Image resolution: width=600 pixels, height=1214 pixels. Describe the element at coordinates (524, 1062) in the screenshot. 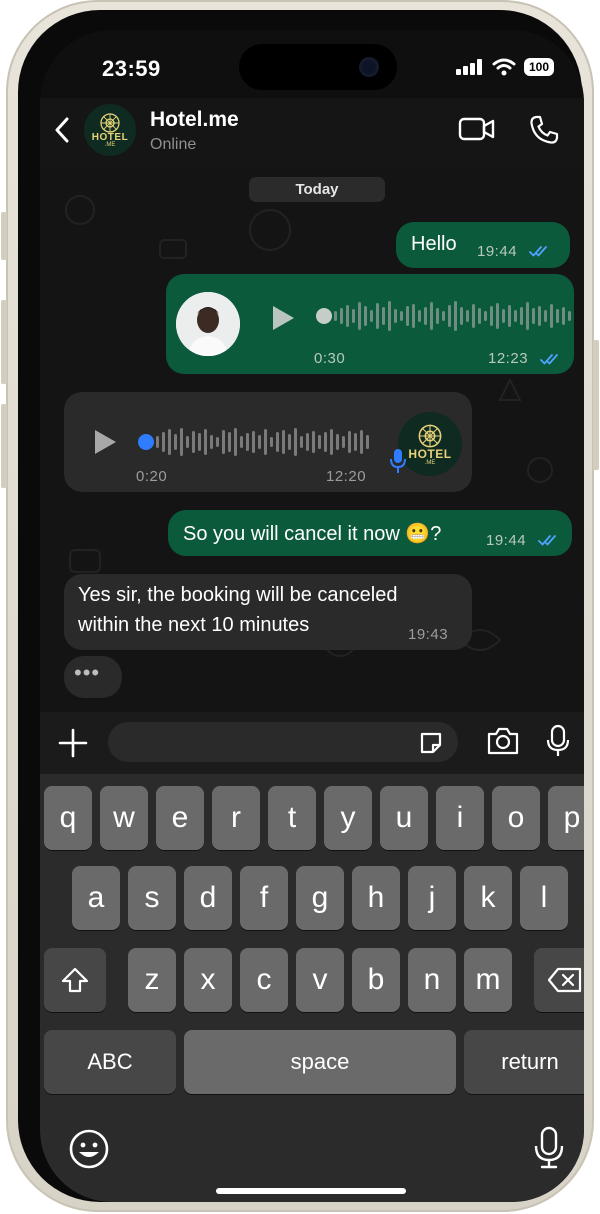

I see `return-key: return` at that location.